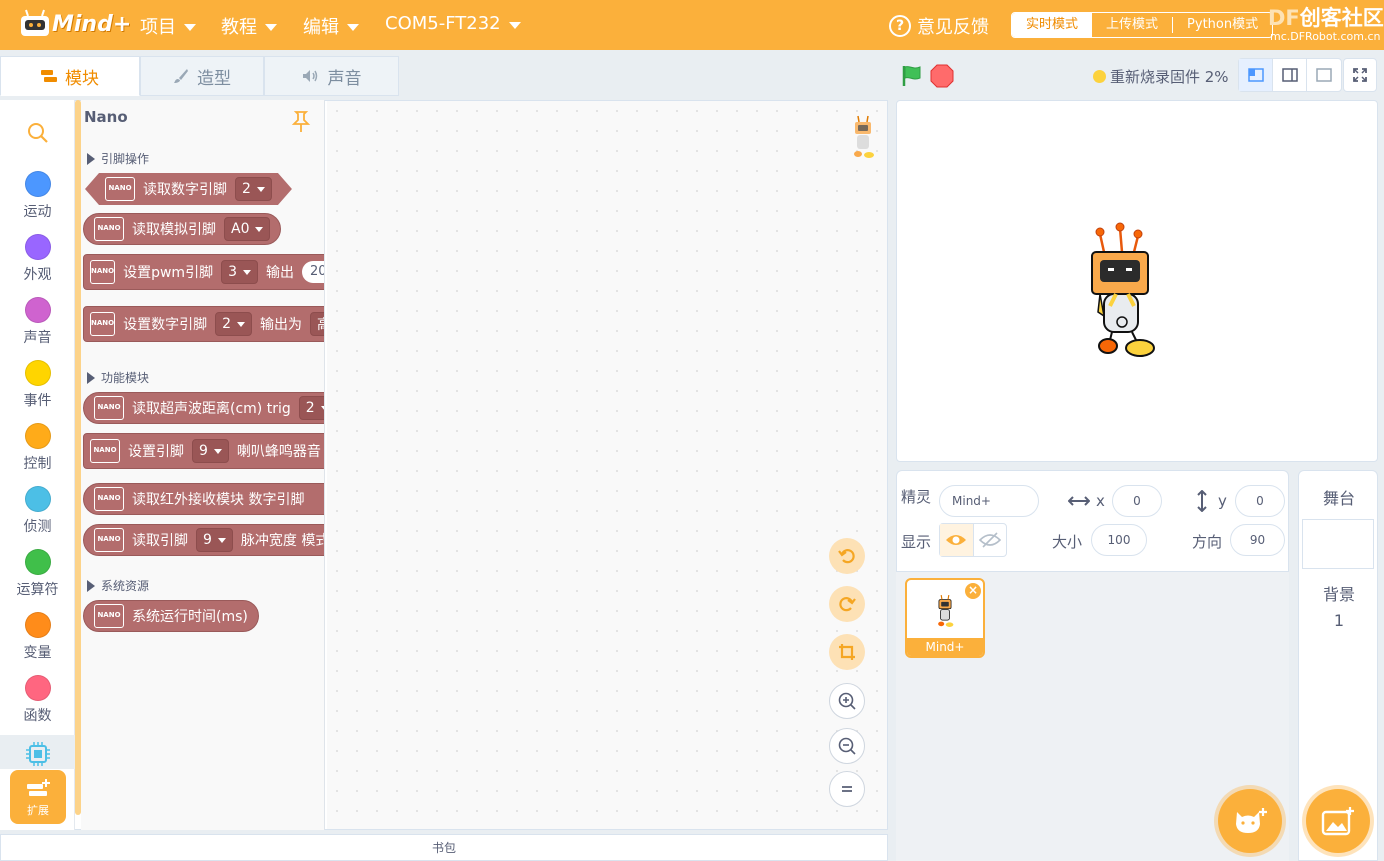 This screenshot has width=1384, height=861. Describe the element at coordinates (942, 76) in the screenshot. I see `stop-icon` at that location.